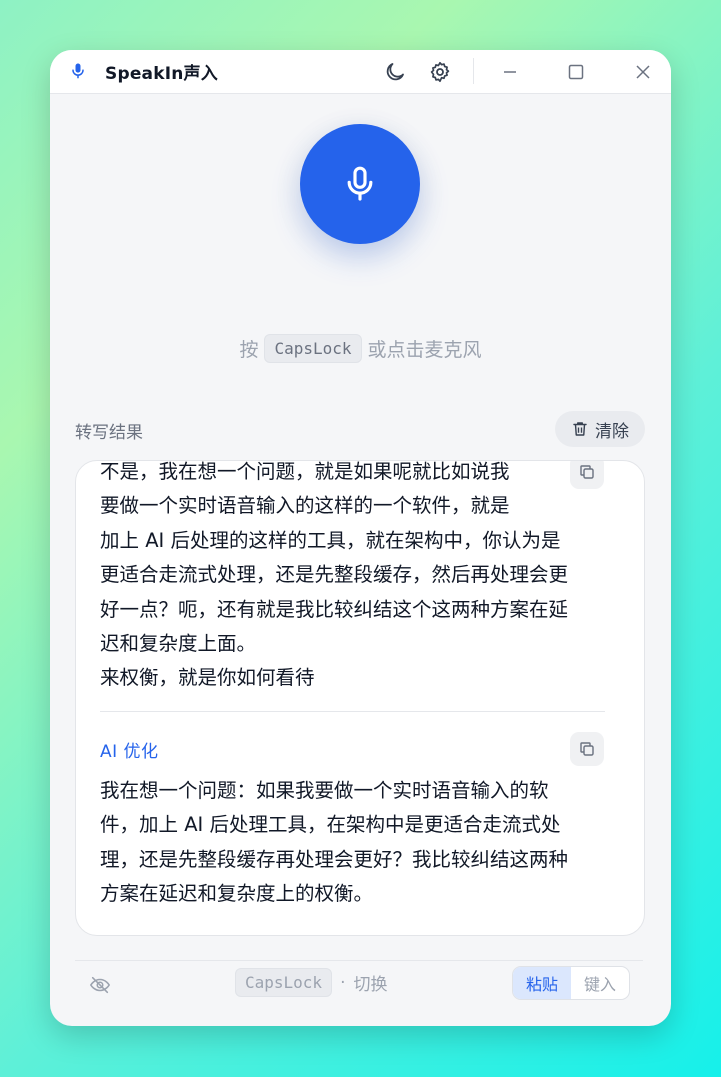 The height and width of the screenshot is (1077, 721). What do you see at coordinates (370, 985) in the screenshot?
I see `footer-toggle-label: 切换` at bounding box center [370, 985].